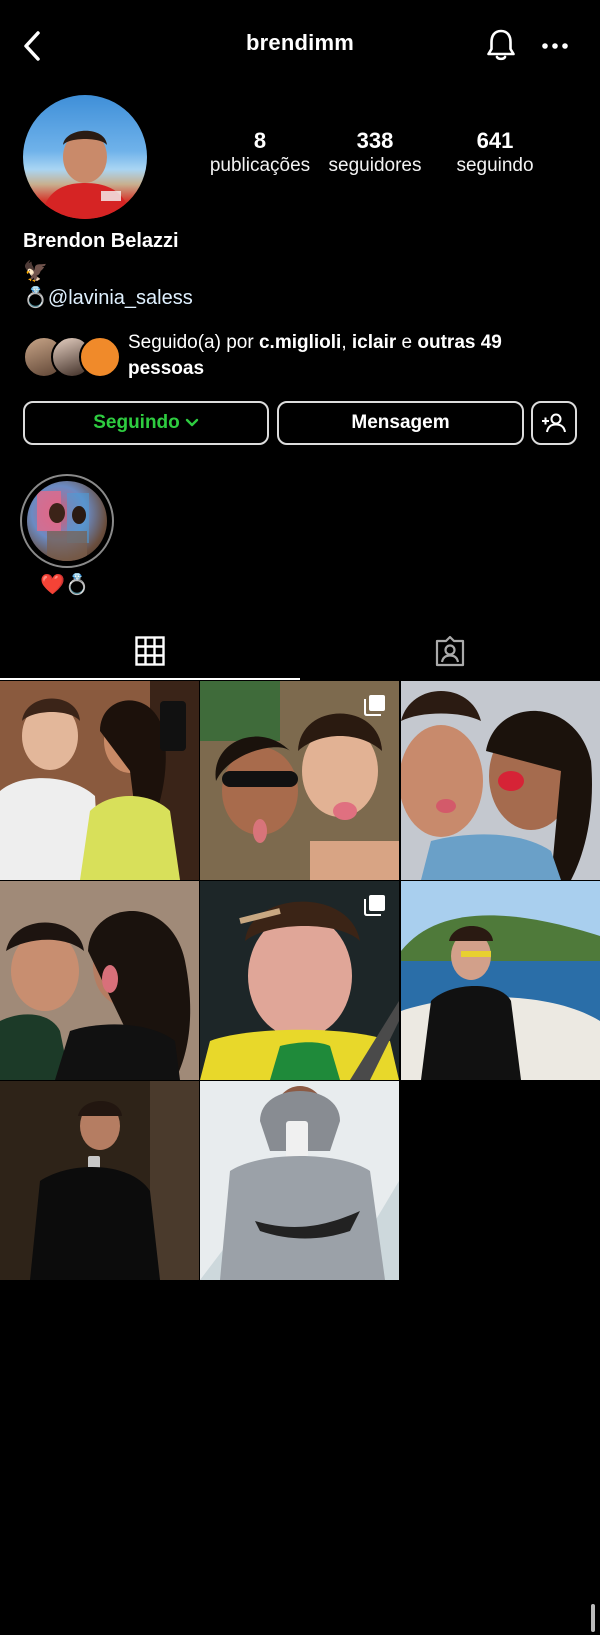  Describe the element at coordinates (260, 165) in the screenshot. I see `posts-count-label: publicações` at that location.